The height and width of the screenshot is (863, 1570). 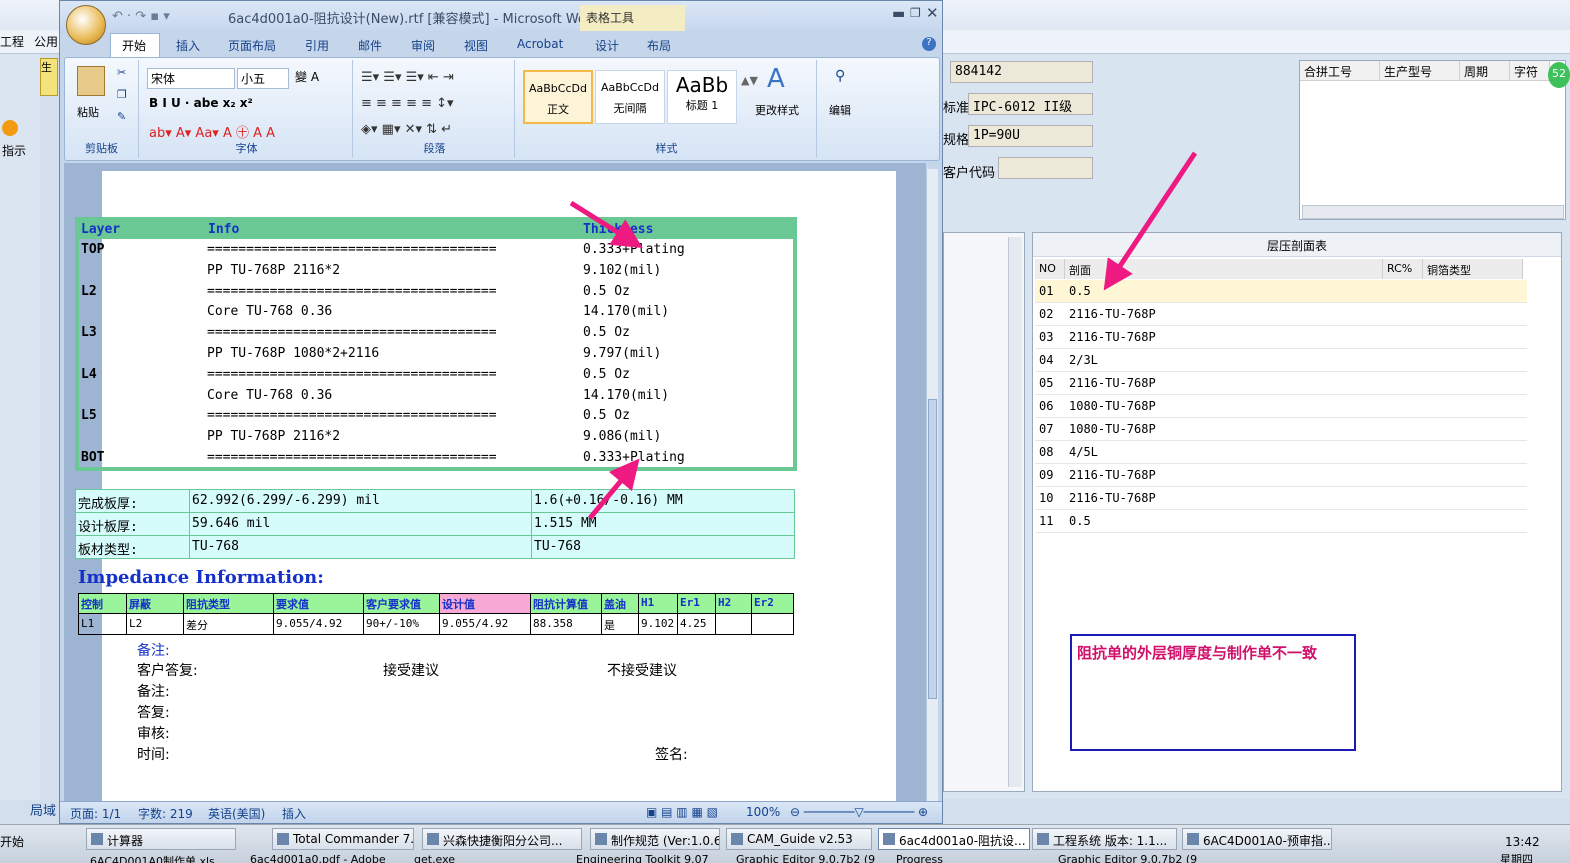 What do you see at coordinates (1224, 269) in the screenshot?
I see `stackup-col-section: 剖面` at bounding box center [1224, 269].